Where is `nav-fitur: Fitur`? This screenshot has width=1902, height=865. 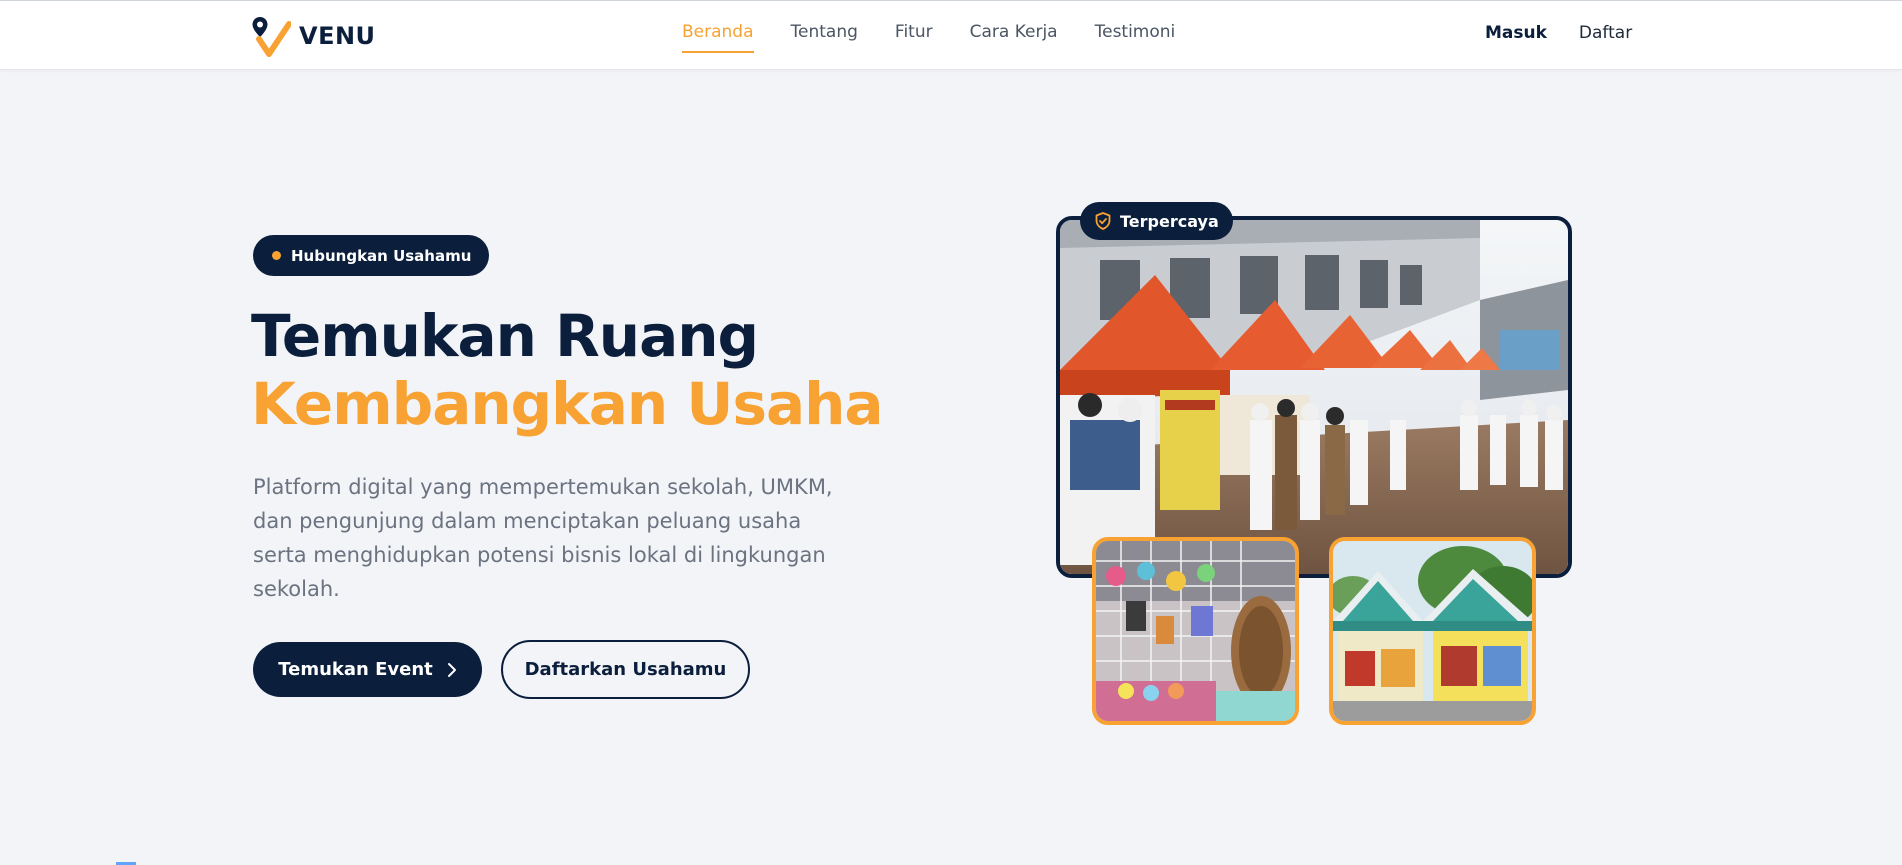
nav-fitur: Fitur is located at coordinates (914, 37).